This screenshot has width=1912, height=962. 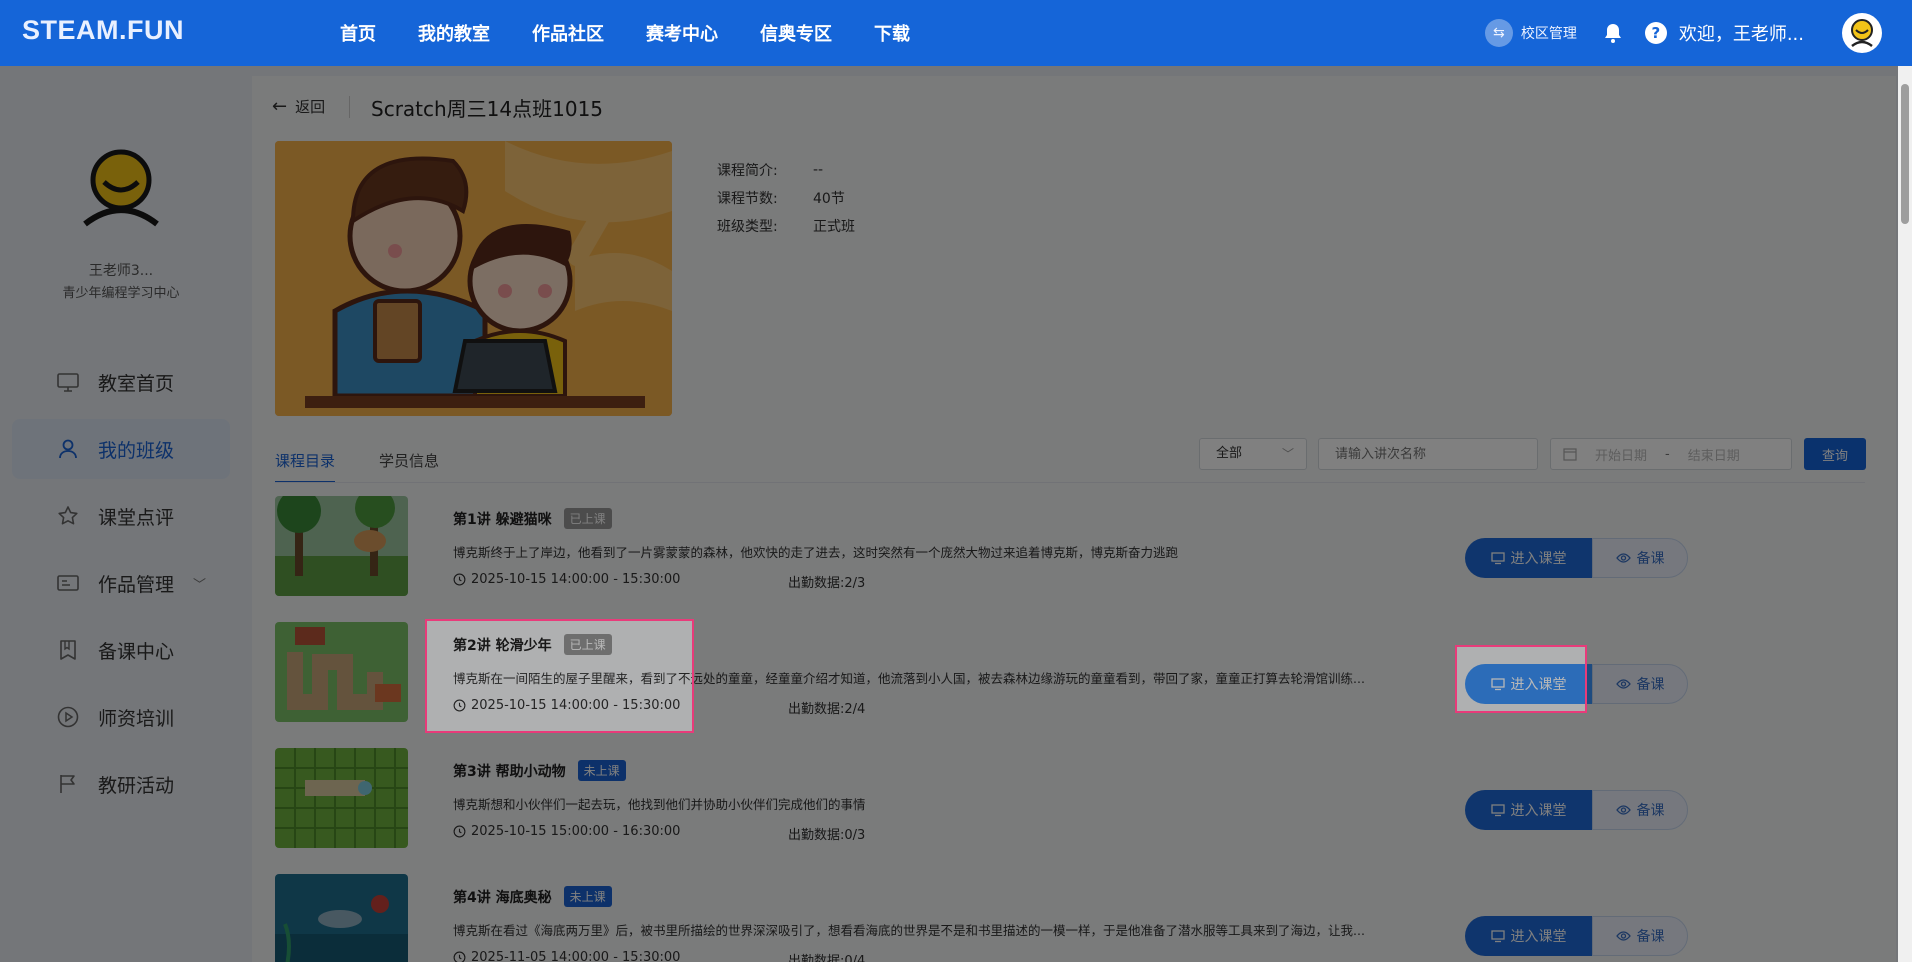 What do you see at coordinates (1714, 454) in the screenshot?
I see `end-date-field: 结束日期` at bounding box center [1714, 454].